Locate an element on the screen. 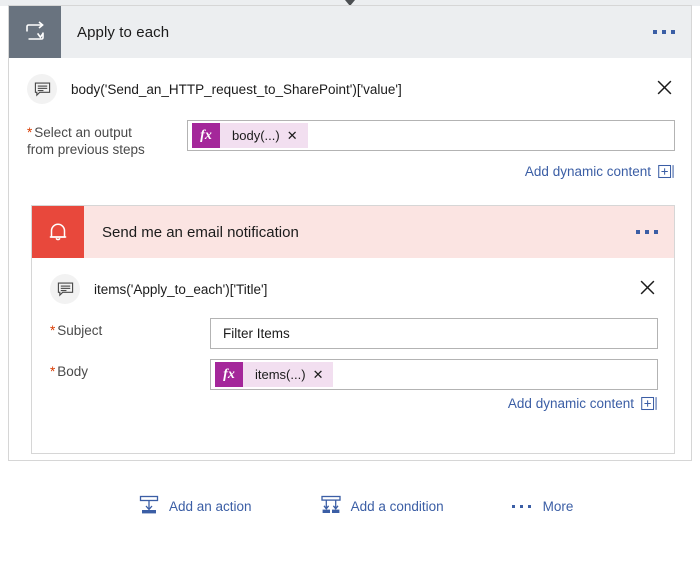 This screenshot has width=700, height=565. apply-to-each-menu-button is located at coordinates (664, 32).